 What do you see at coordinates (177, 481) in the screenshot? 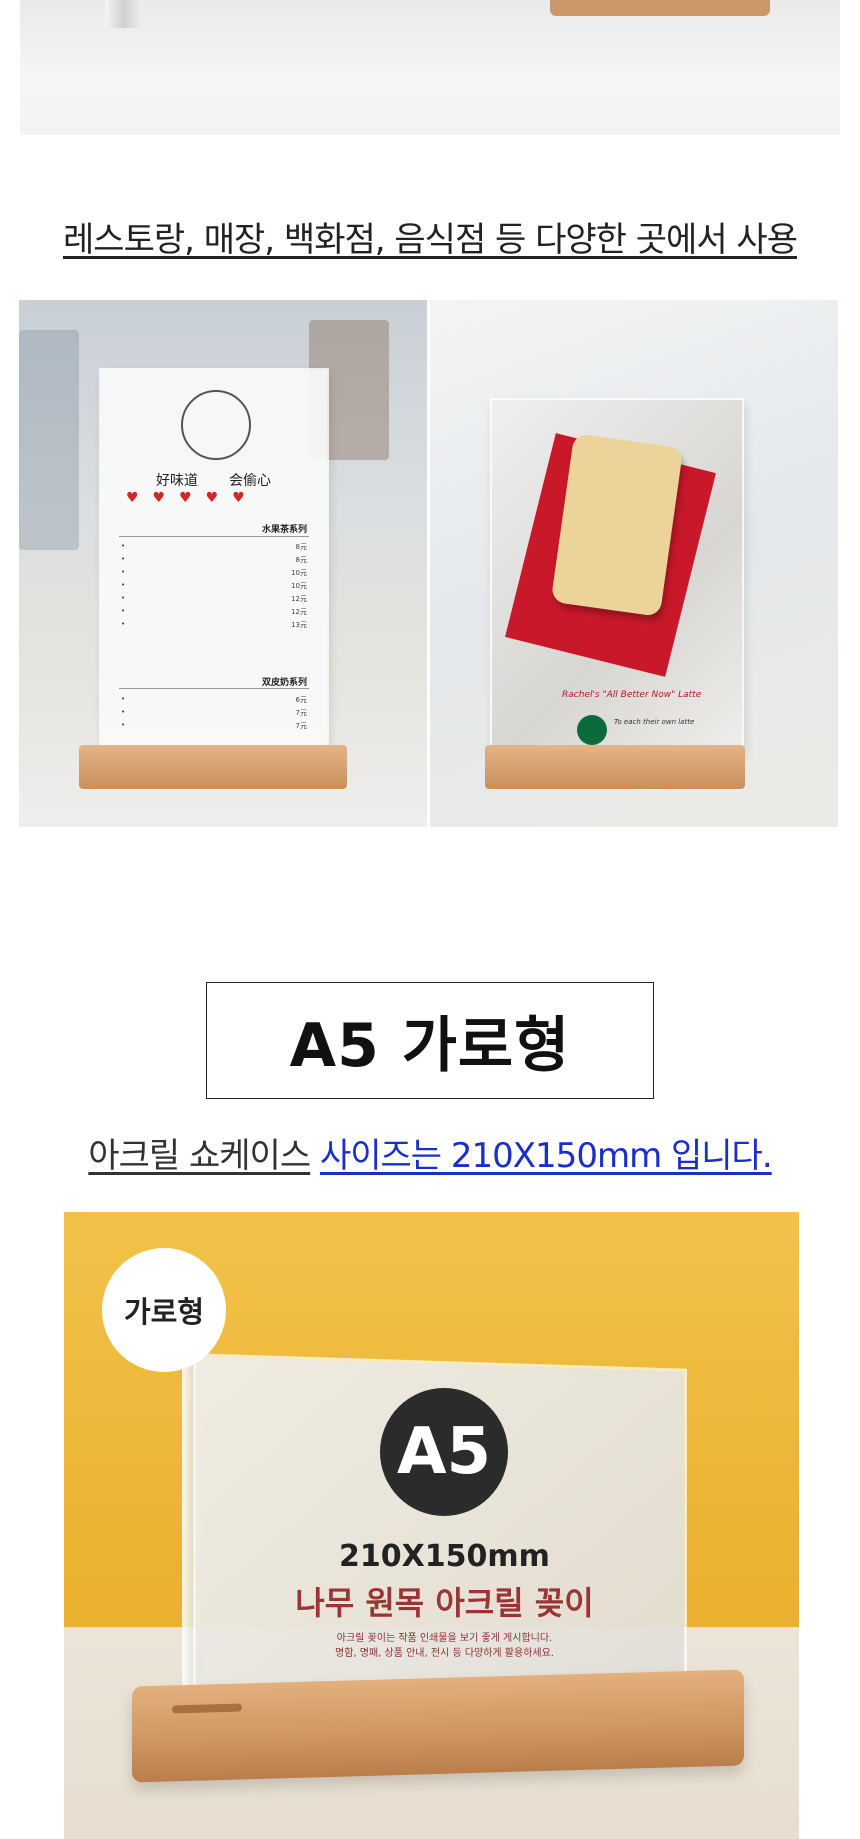
I see `menu-title-left: 好味道` at bounding box center [177, 481].